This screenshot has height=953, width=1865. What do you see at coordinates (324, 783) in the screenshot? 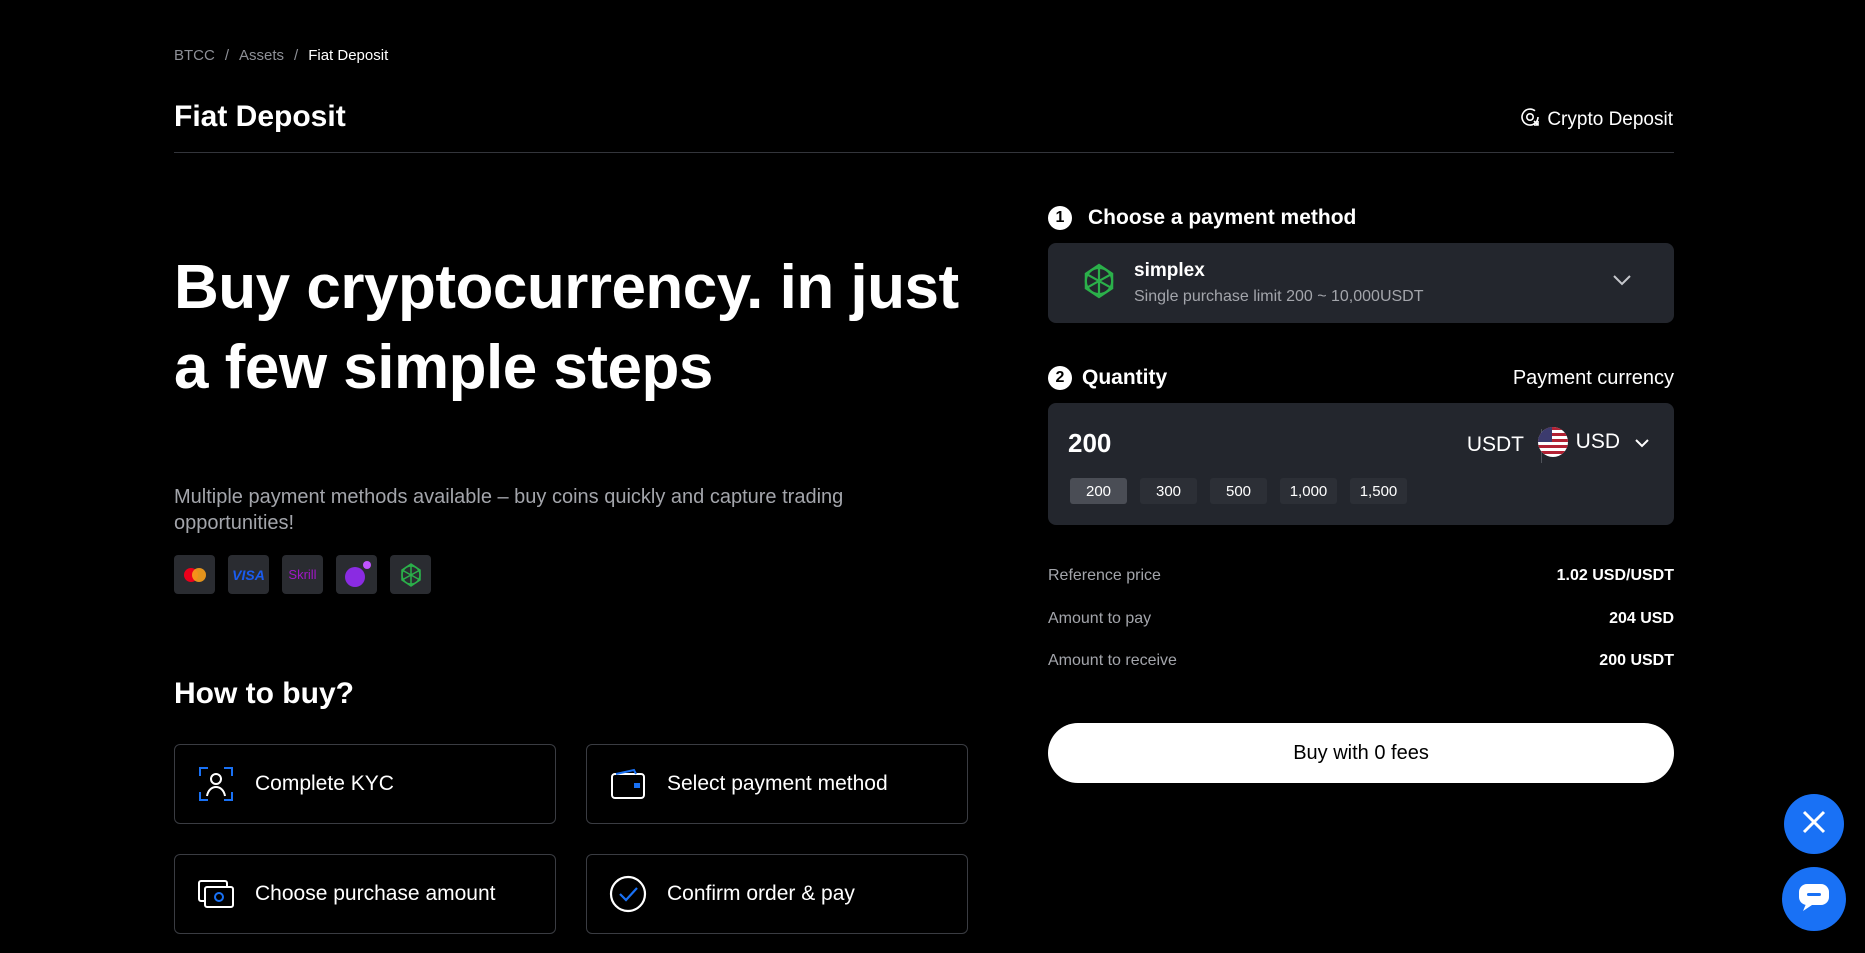
I see `step-label: Complete KYC` at bounding box center [324, 783].